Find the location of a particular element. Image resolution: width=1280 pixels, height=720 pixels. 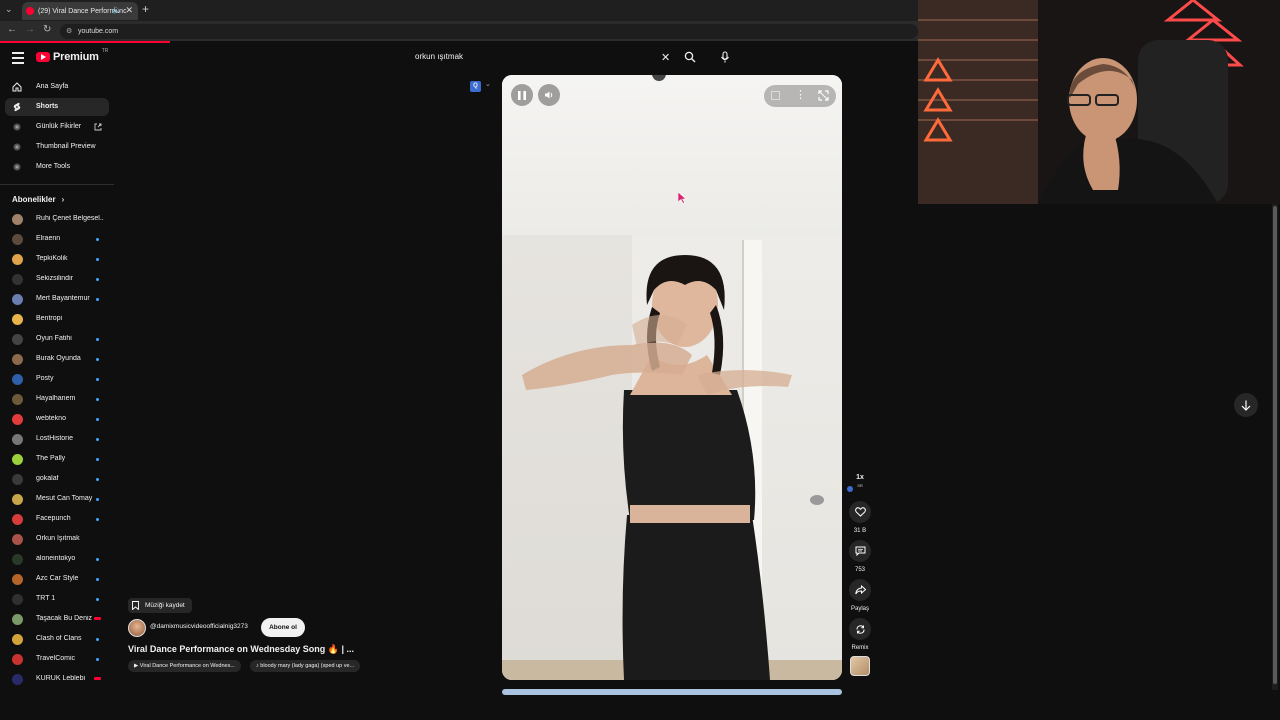

subscription-name: Azc Car Style is located at coordinates (57, 578).